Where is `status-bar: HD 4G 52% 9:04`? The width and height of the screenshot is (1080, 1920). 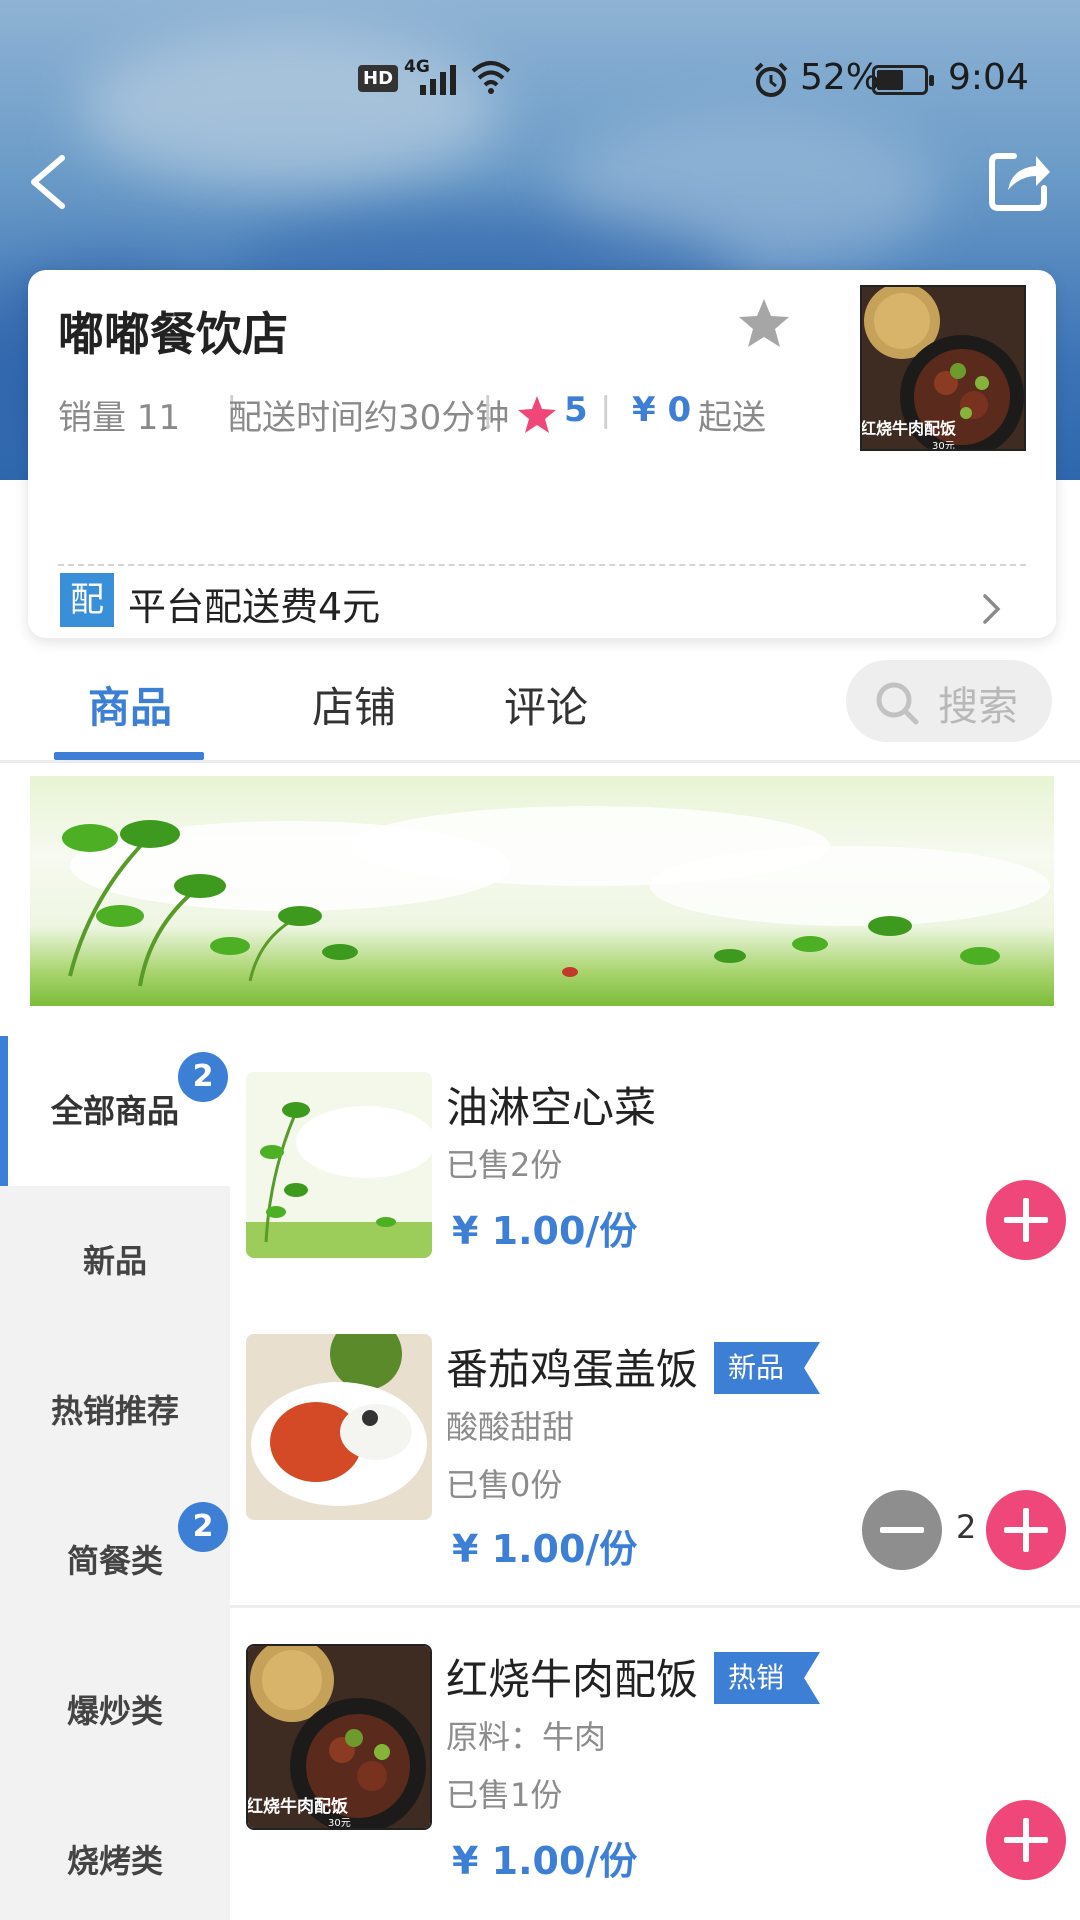
status-bar: HD 4G 52% 9:04 is located at coordinates (540, 80).